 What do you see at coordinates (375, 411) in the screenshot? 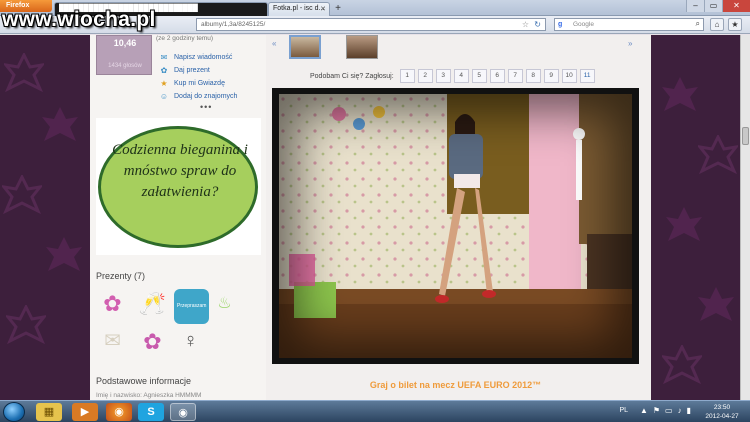
I see `windows-taskbar: ▦ ▶ ◉ S ◉ PL ▲⚑▭♪▮ 23:50 2012-04-27` at bounding box center [375, 411].